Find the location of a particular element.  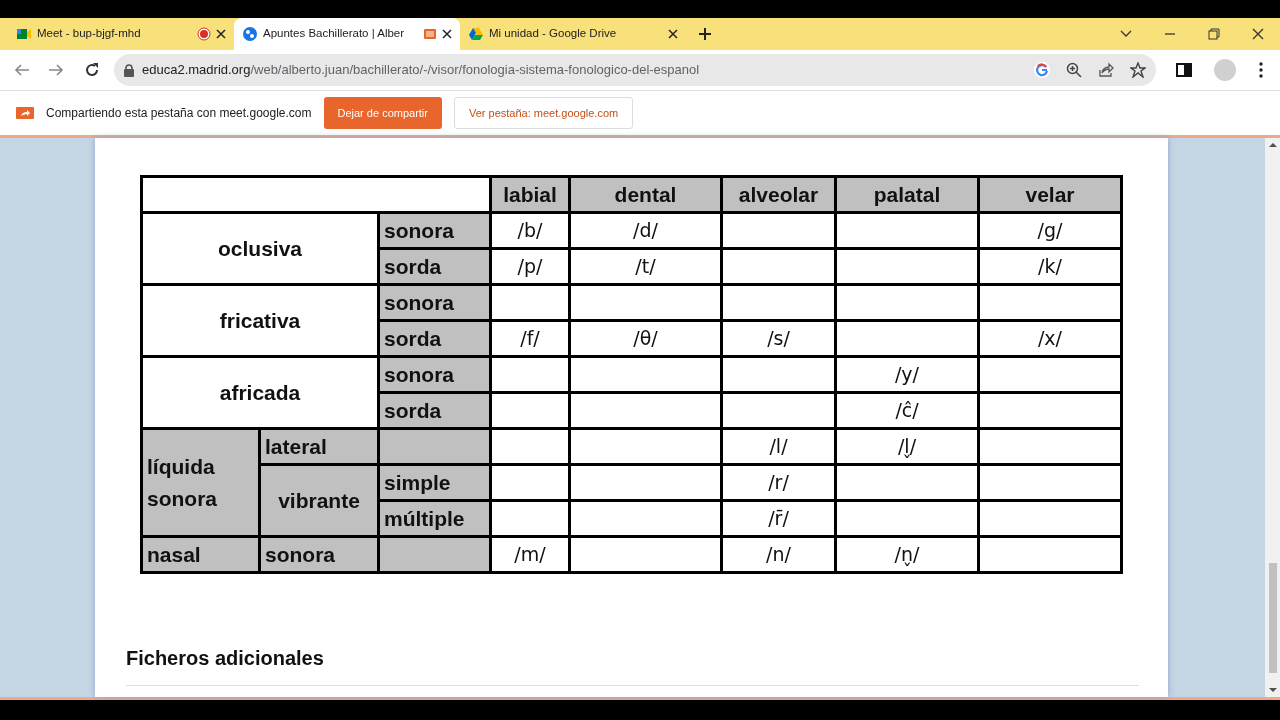

table-cell: /n̬/ is located at coordinates (907, 554).